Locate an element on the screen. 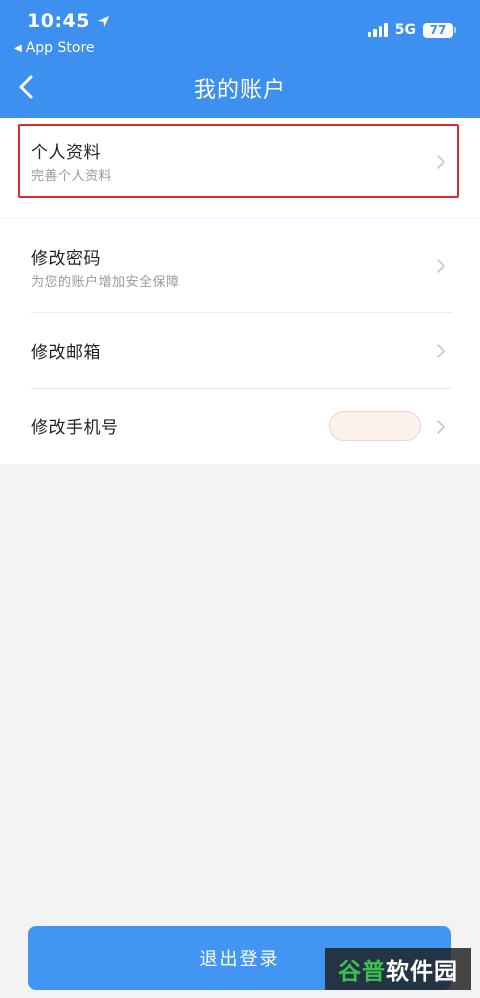 The width and height of the screenshot is (480, 998). change-phone-title: 修改手机号 is located at coordinates (75, 428).